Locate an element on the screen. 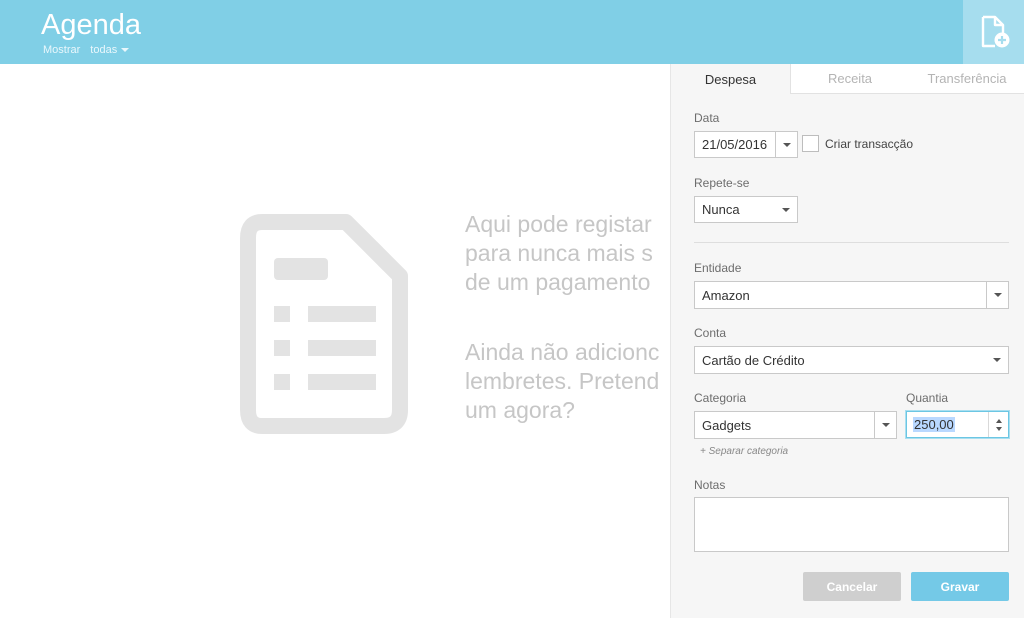 The image size is (1024, 618). tab-transfer: Transferência is located at coordinates (966, 79).